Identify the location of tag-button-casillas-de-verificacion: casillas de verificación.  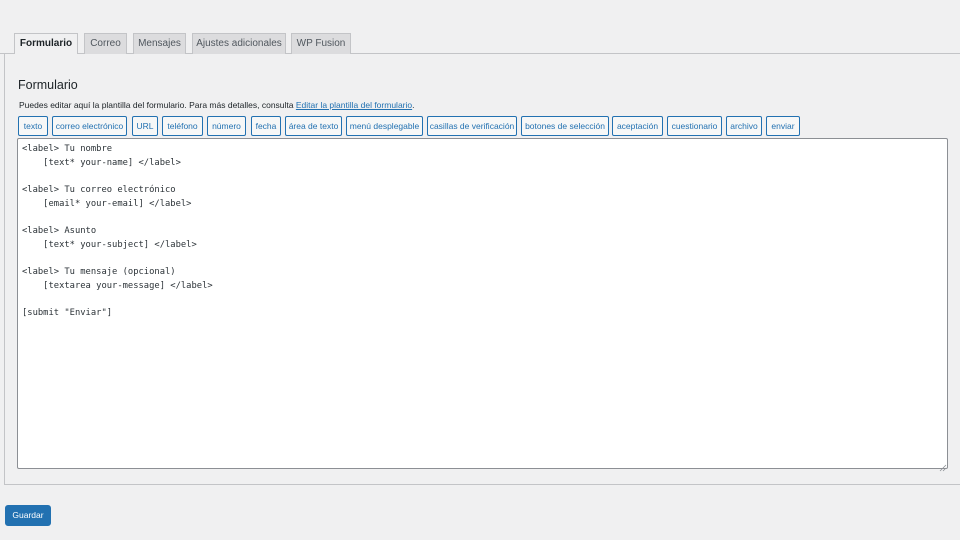
(472, 126).